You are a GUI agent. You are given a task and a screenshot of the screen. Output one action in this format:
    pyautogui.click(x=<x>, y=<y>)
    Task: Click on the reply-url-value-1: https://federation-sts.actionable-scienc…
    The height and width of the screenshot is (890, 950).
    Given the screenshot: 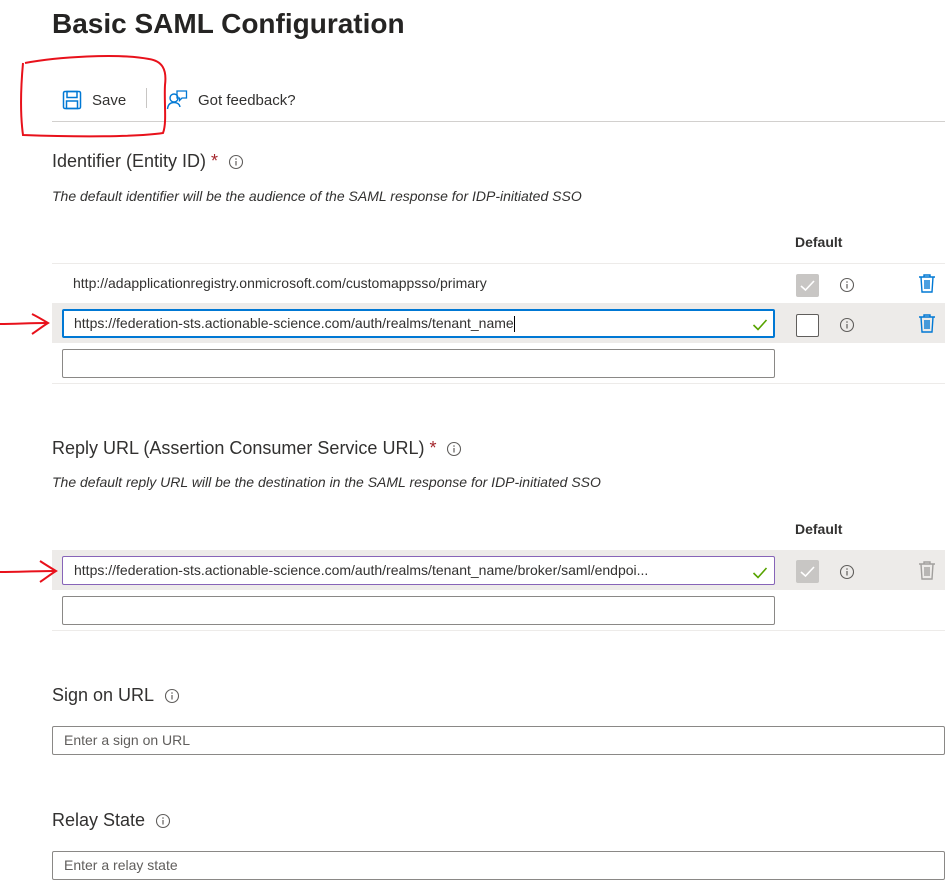 What is the action you would take?
    pyautogui.click(x=361, y=570)
    